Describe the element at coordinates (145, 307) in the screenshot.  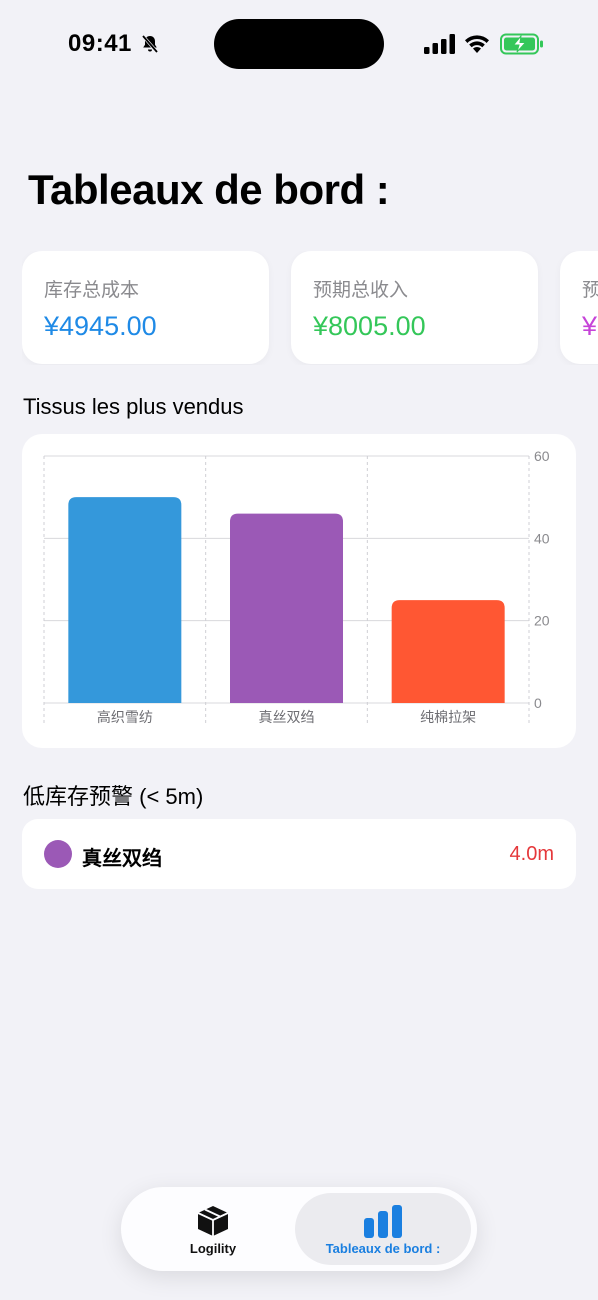
I see `stat-card-inventory-cost: 库存总成本 ¥4945.00` at that location.